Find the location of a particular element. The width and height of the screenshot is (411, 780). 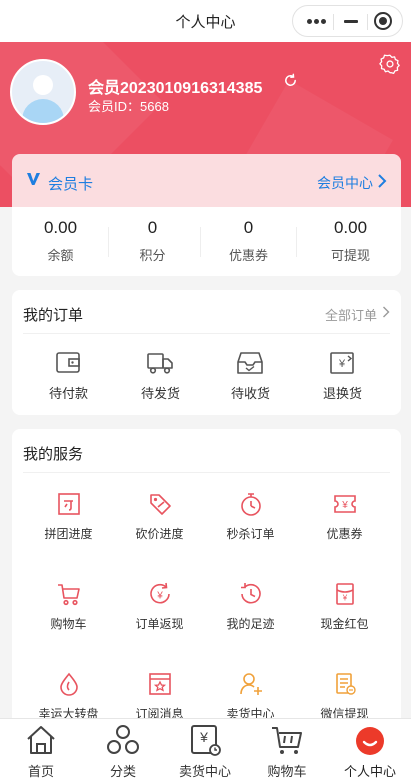

service-label: 现金红包 is located at coordinates (344, 624).